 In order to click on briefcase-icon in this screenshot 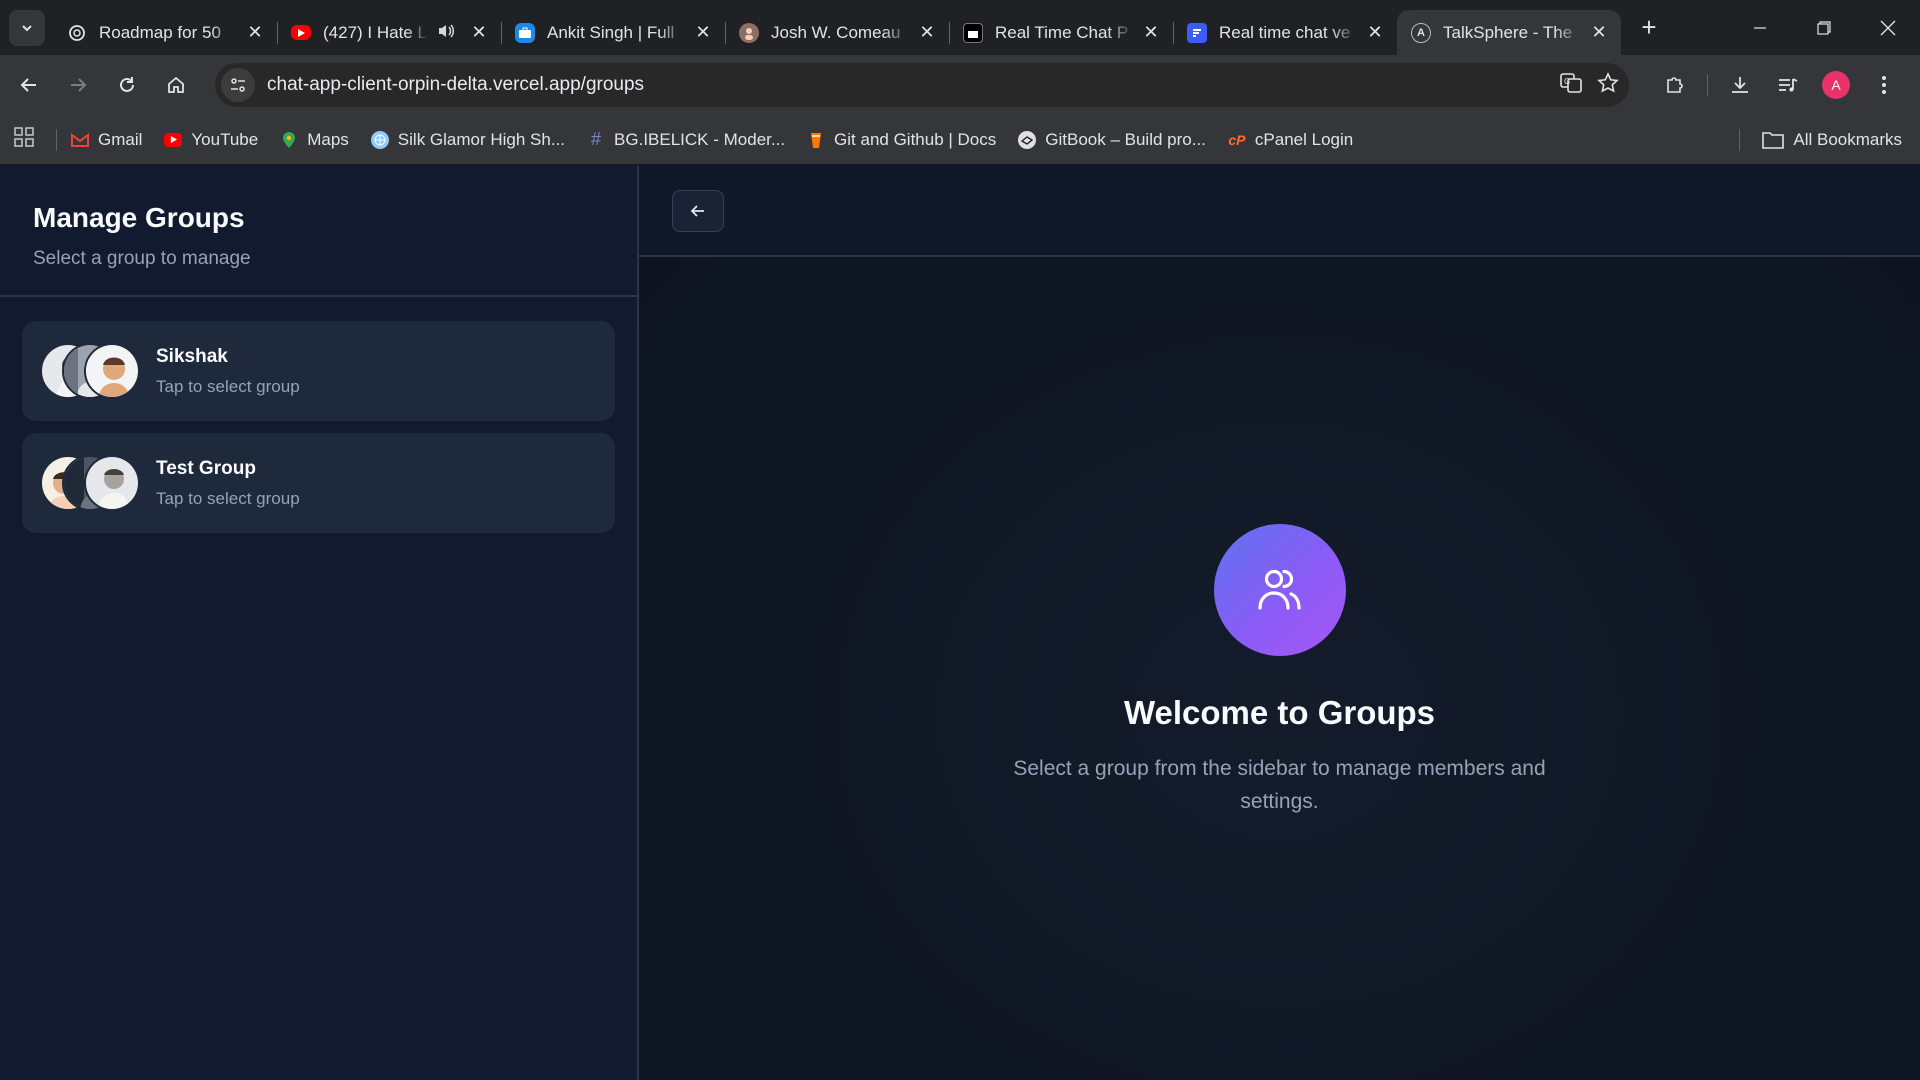, I will do `click(525, 32)`.